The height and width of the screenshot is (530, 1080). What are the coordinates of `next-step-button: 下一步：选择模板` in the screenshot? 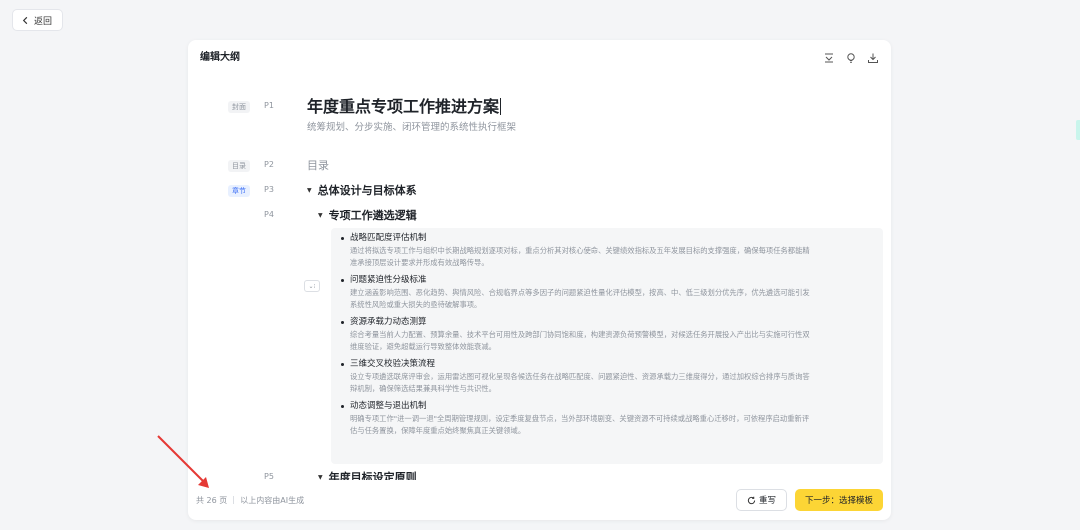 It's located at (838, 500).